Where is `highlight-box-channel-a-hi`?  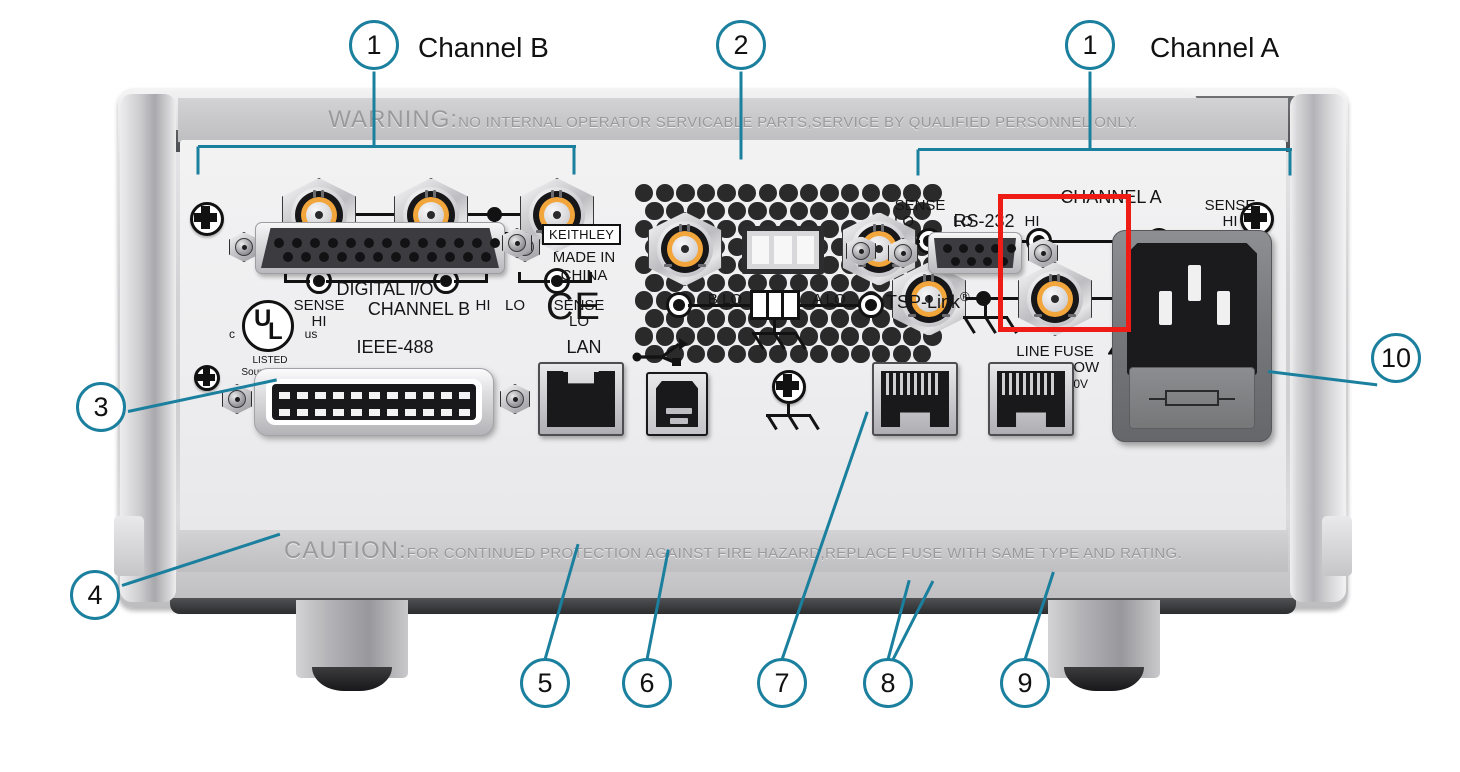
highlight-box-channel-a-hi is located at coordinates (1064, 263).